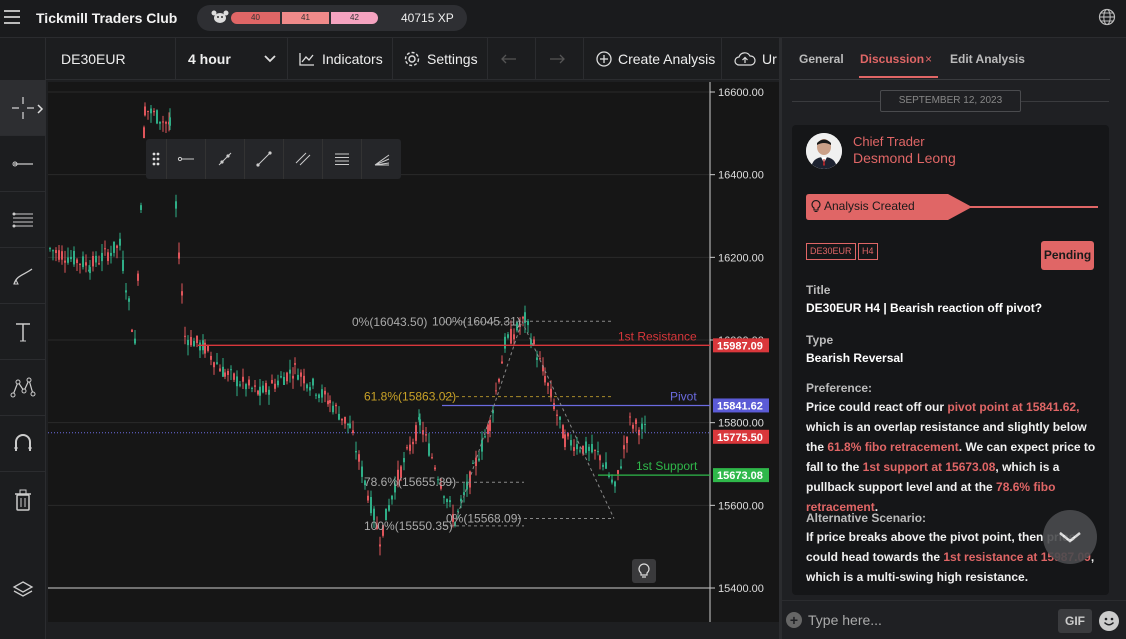 The height and width of the screenshot is (639, 1126). I want to click on tab-close-icon: ×, so click(928, 59).